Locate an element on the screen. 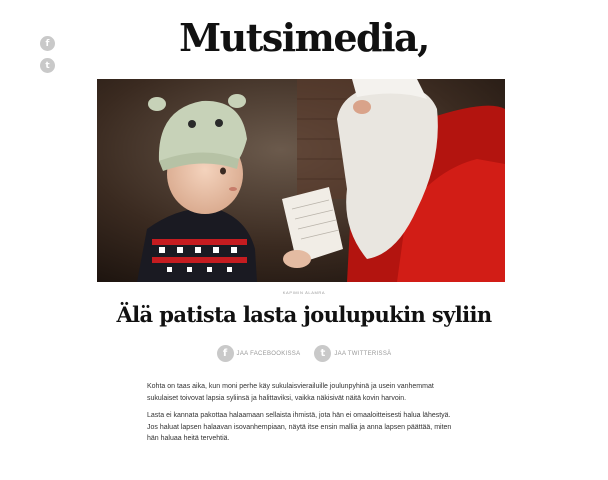 Image resolution: width=608 pixels, height=480 pixels. article-title: Älä patista lasta joulupukin syliin is located at coordinates (304, 314).